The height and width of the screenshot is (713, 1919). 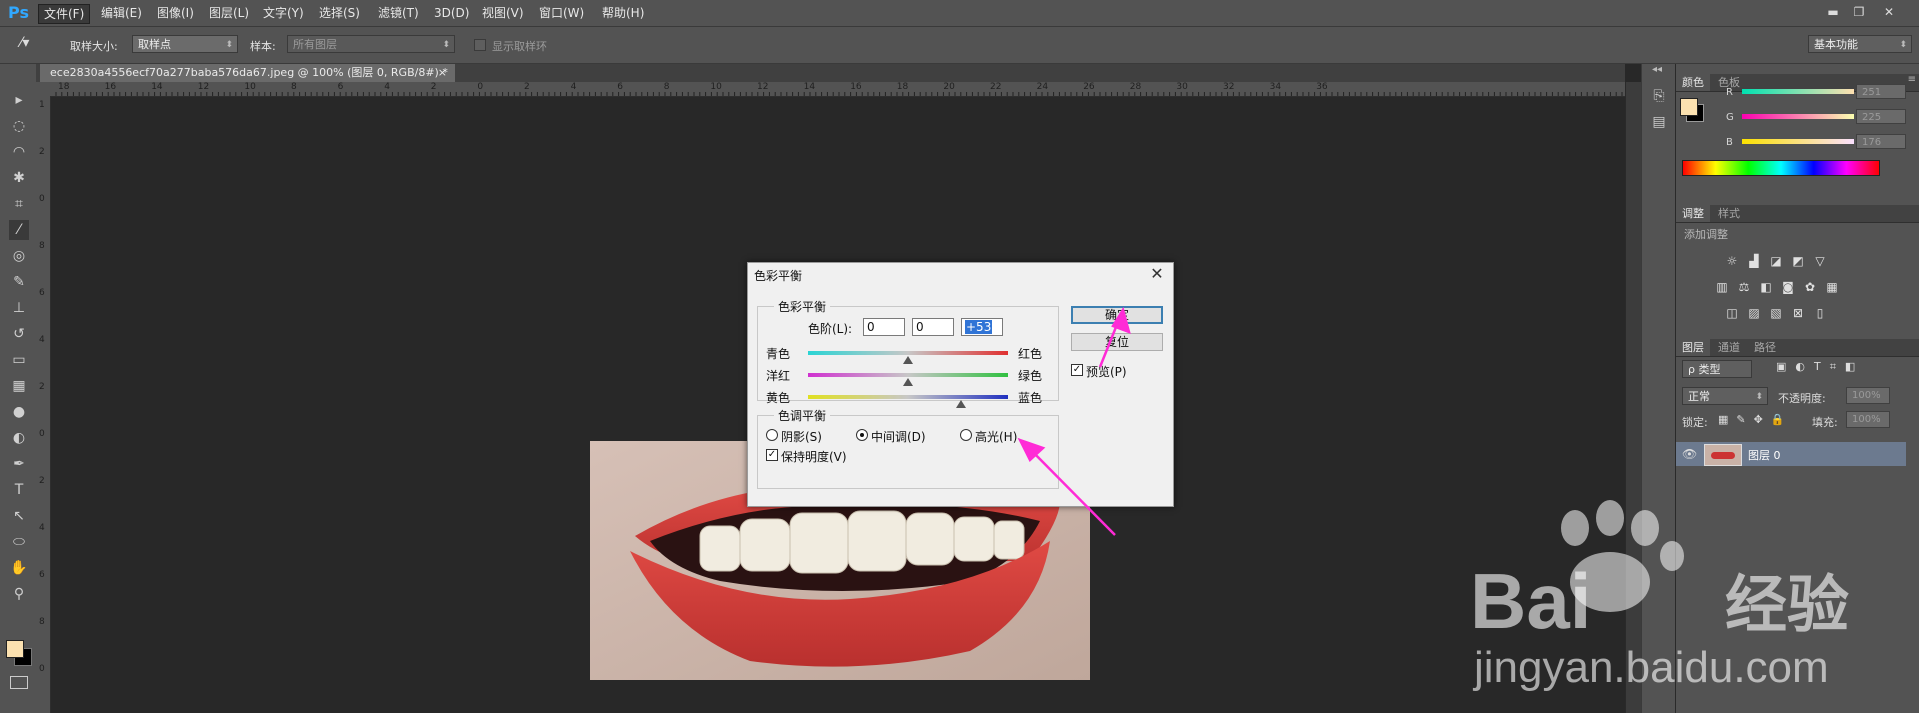 I want to click on arrow-to-balance-line, so click(x=1070, y=489).